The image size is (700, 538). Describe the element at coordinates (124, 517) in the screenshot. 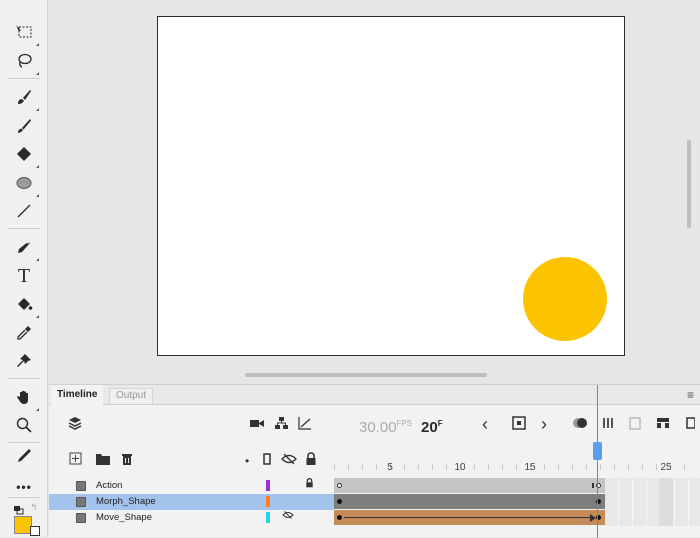

I see `layer-name: Move_Shape` at that location.